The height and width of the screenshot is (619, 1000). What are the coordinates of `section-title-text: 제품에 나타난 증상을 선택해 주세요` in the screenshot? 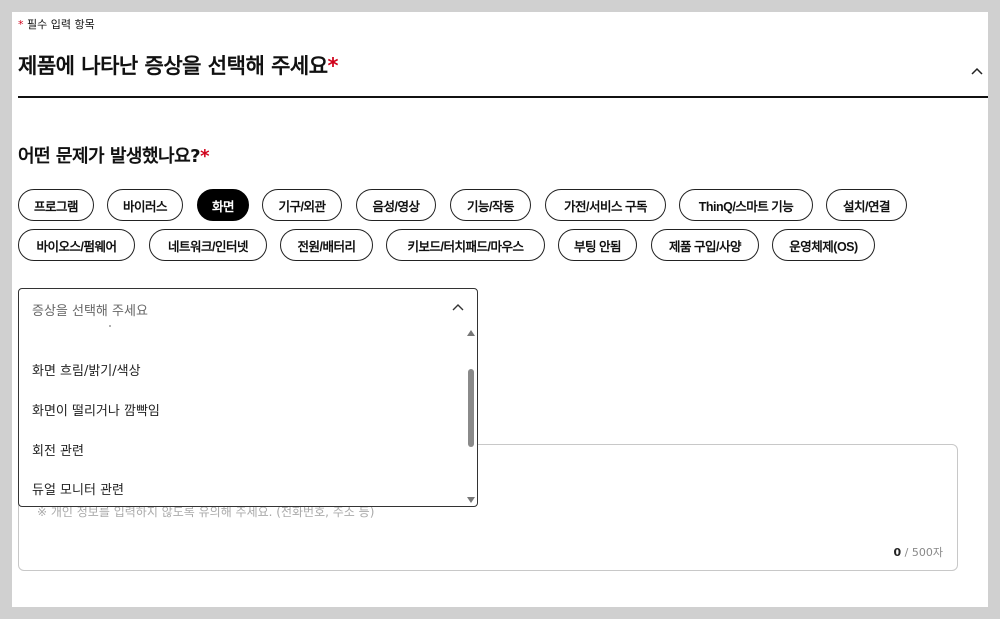 It's located at (173, 66).